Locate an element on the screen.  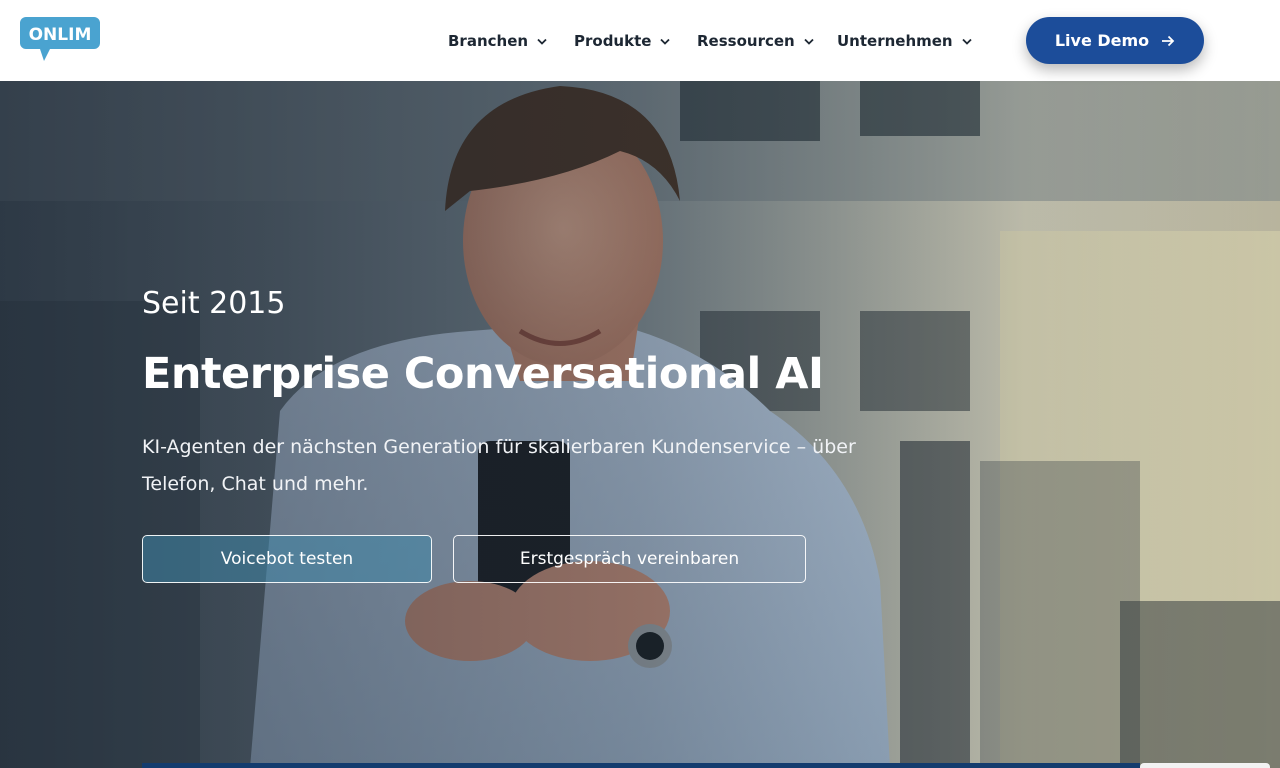
voicebot-test-button: Voicebot testen is located at coordinates (287, 559).